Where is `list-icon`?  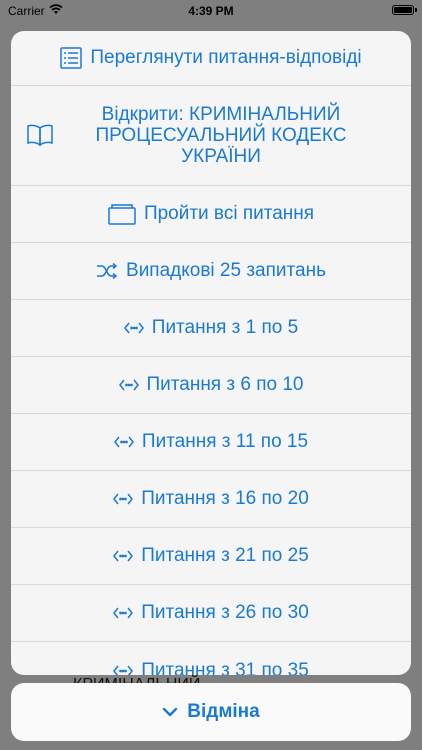 list-icon is located at coordinates (71, 58).